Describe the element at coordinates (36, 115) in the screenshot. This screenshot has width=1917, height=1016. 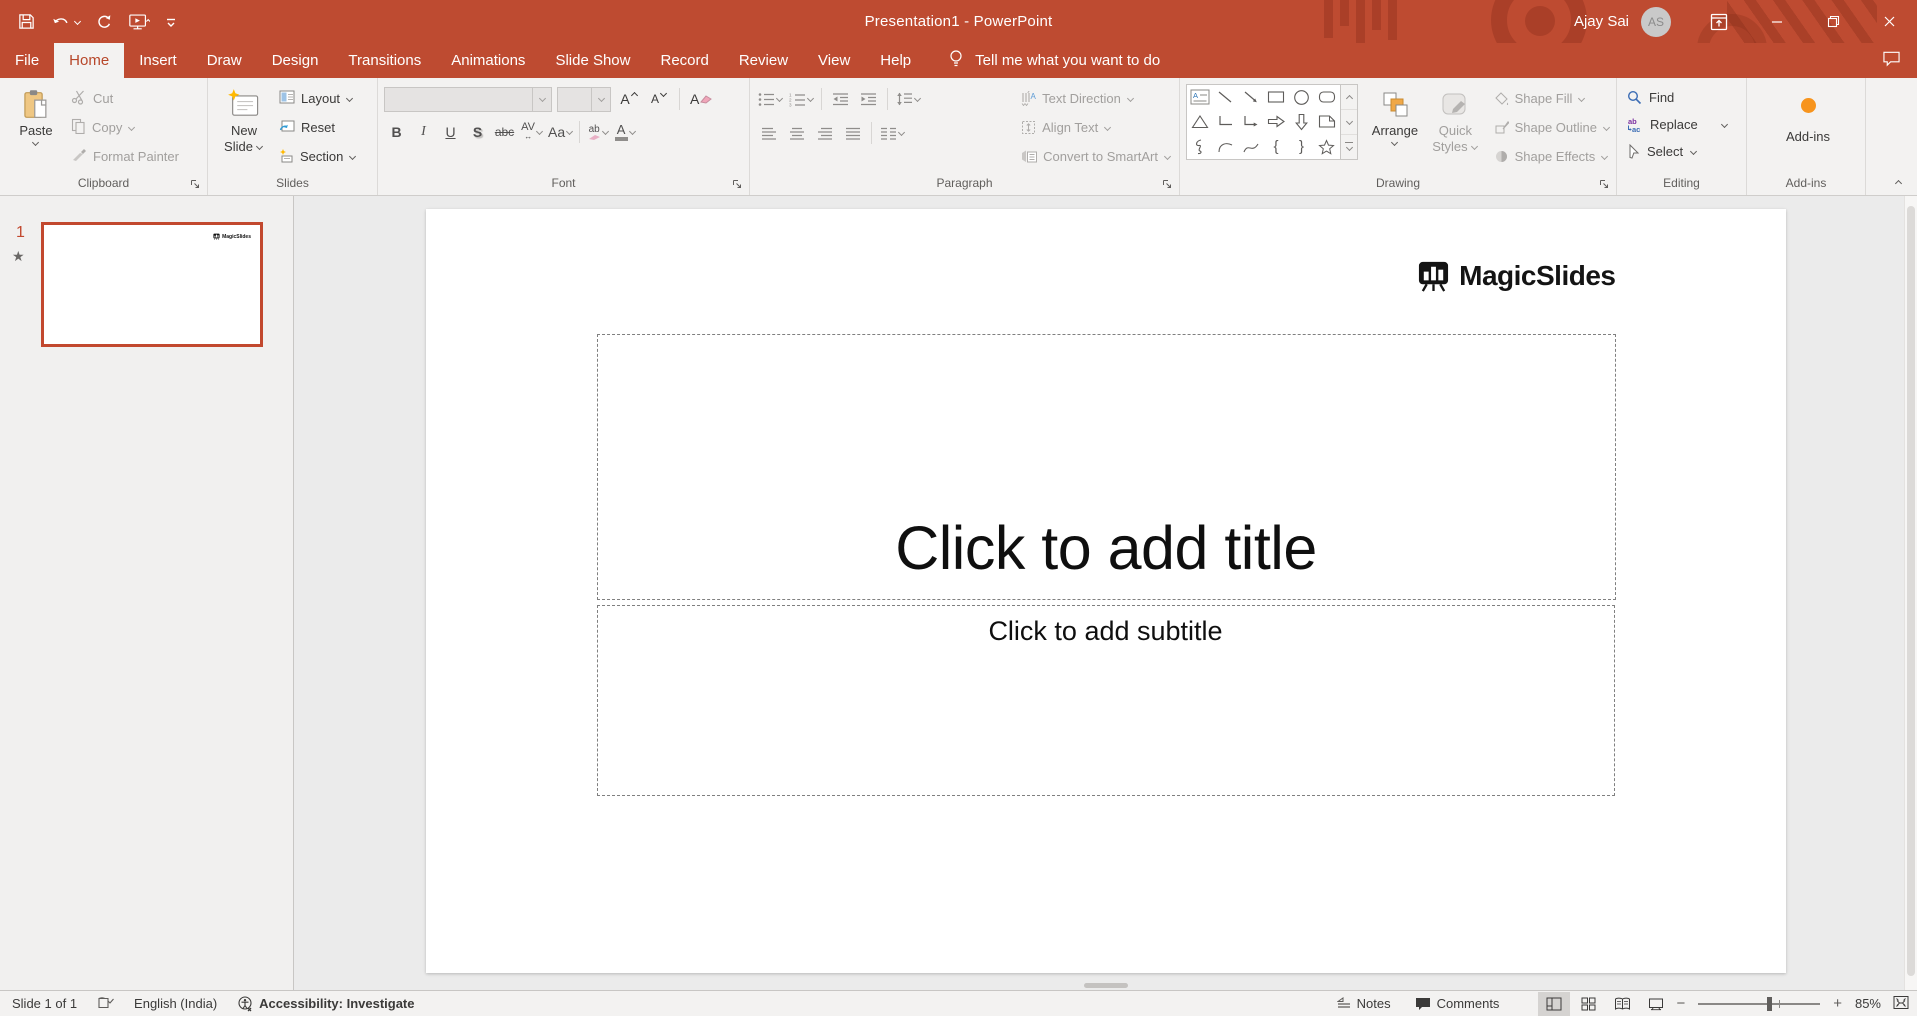
I see `paste-button: Paste` at that location.